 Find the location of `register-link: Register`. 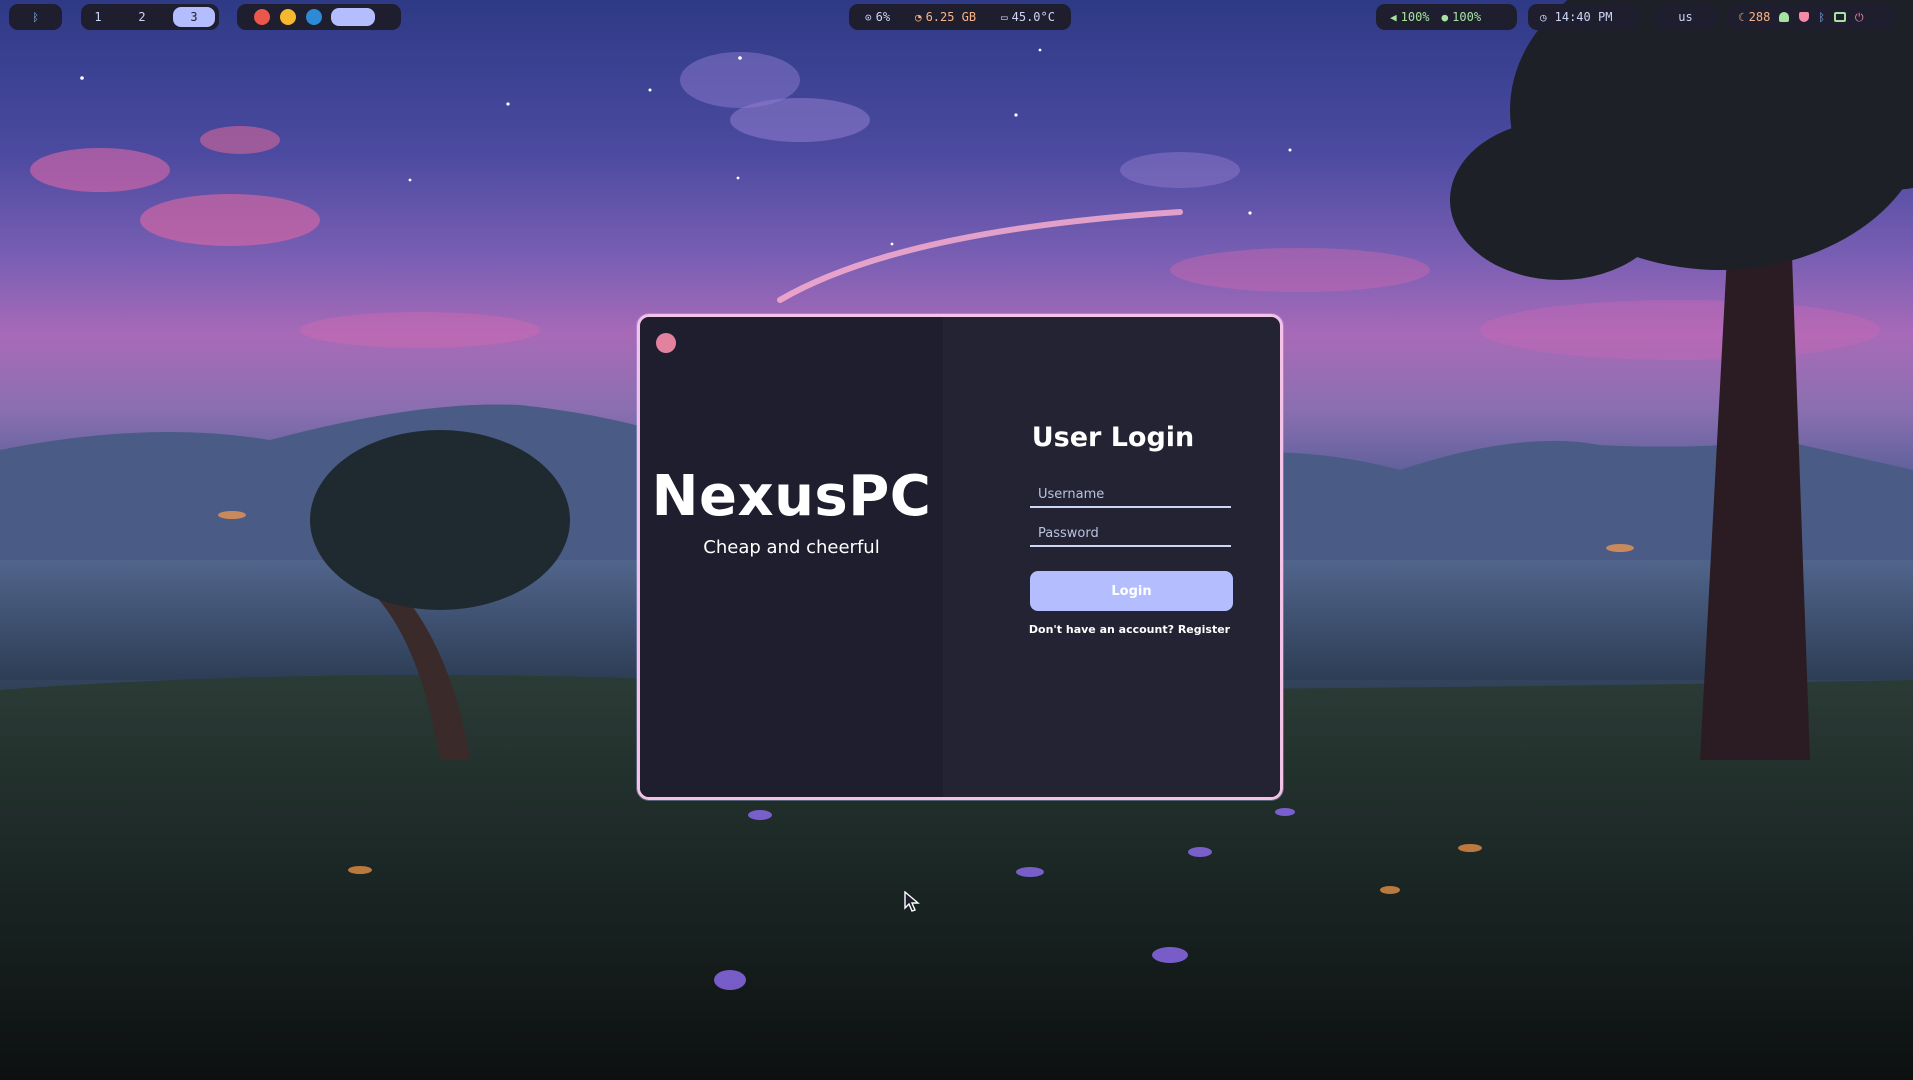

register-link: Register is located at coordinates (1204, 629).